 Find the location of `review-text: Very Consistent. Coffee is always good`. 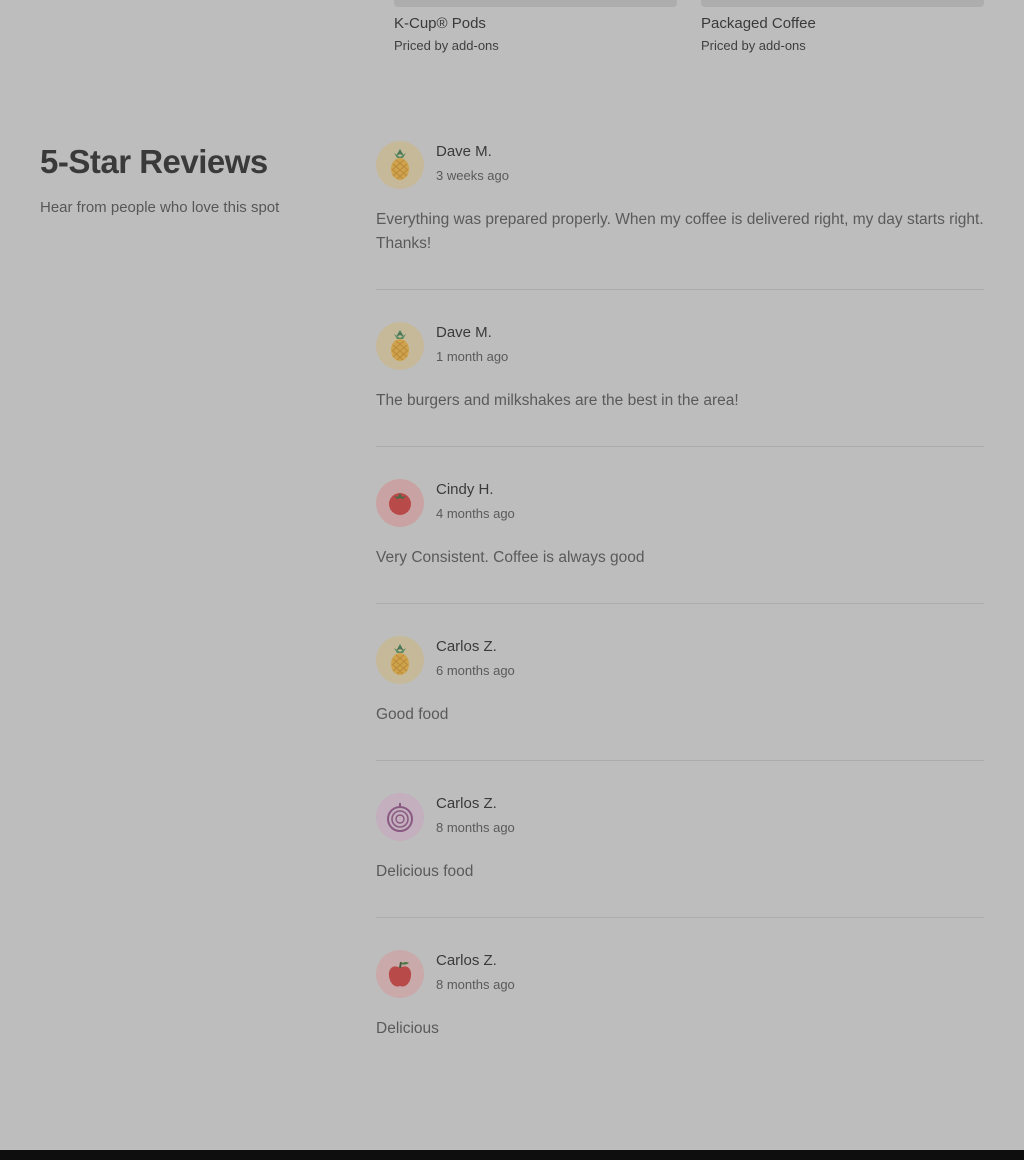

review-text: Very Consistent. Coffee is always good is located at coordinates (510, 557).